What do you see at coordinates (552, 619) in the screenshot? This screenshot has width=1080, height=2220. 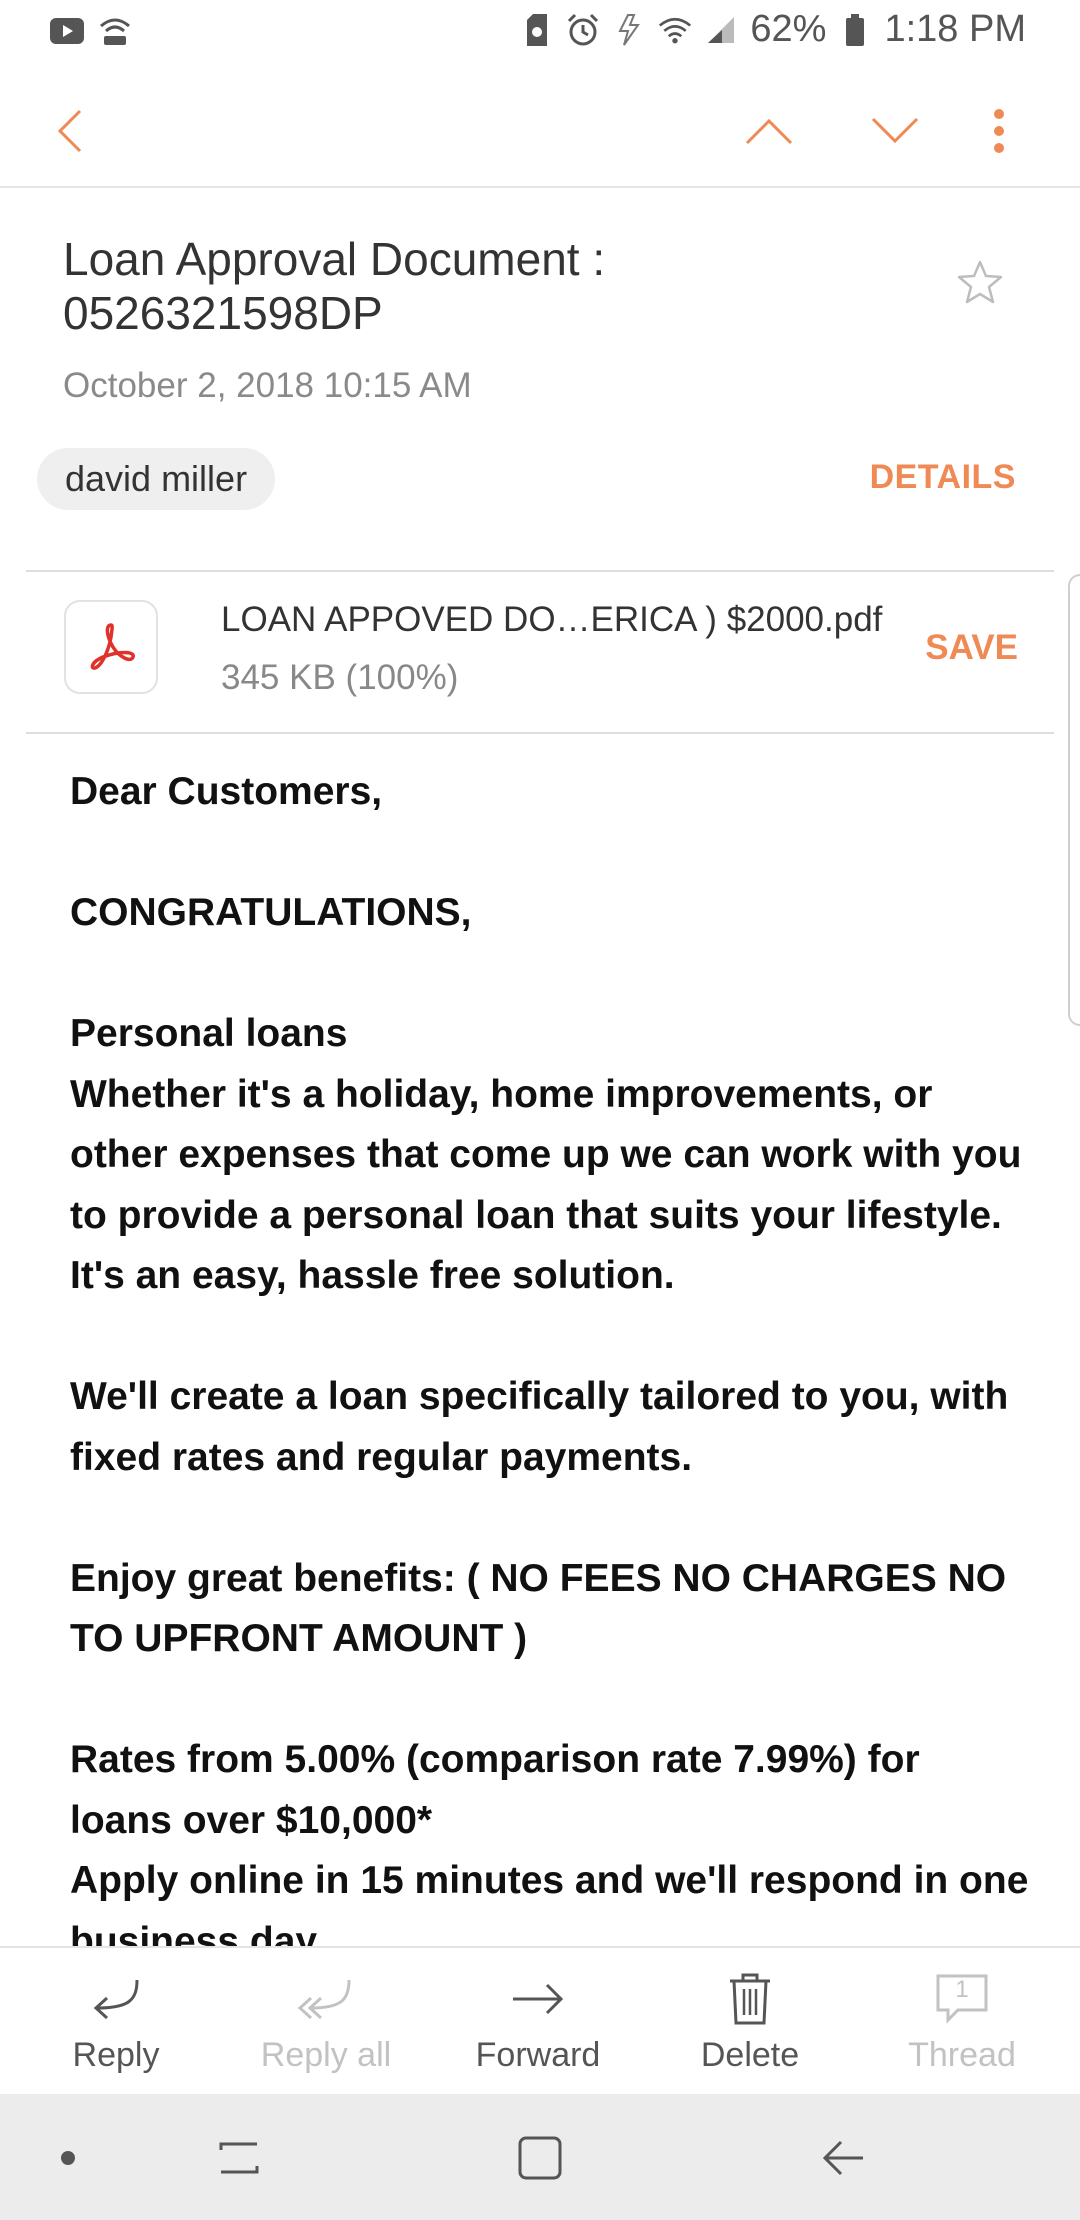 I see `attachment-name: LOAN APPOVED DO…ERICA ) $2000.pdf` at bounding box center [552, 619].